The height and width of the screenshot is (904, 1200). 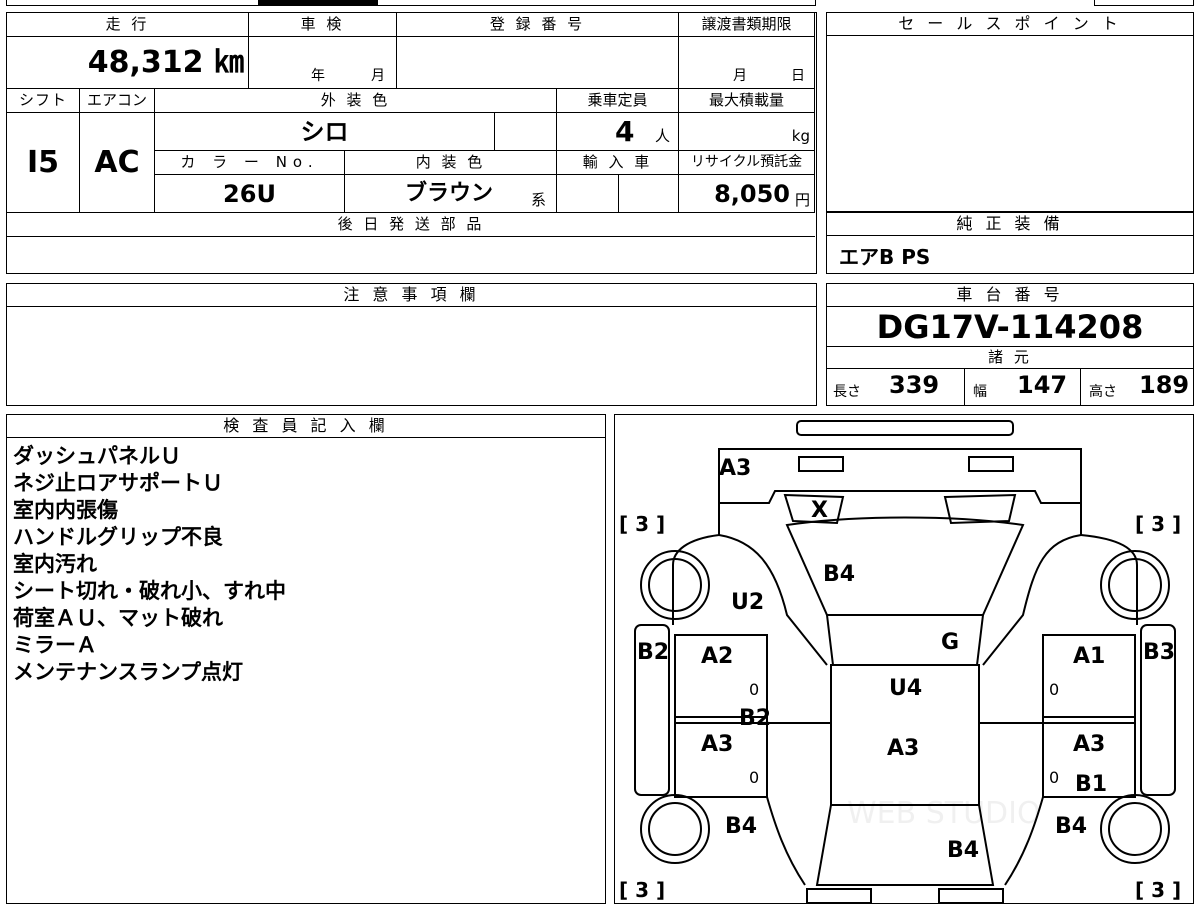 What do you see at coordinates (55, 645) in the screenshot?
I see `inspector-note: ミラーＡ` at bounding box center [55, 645].